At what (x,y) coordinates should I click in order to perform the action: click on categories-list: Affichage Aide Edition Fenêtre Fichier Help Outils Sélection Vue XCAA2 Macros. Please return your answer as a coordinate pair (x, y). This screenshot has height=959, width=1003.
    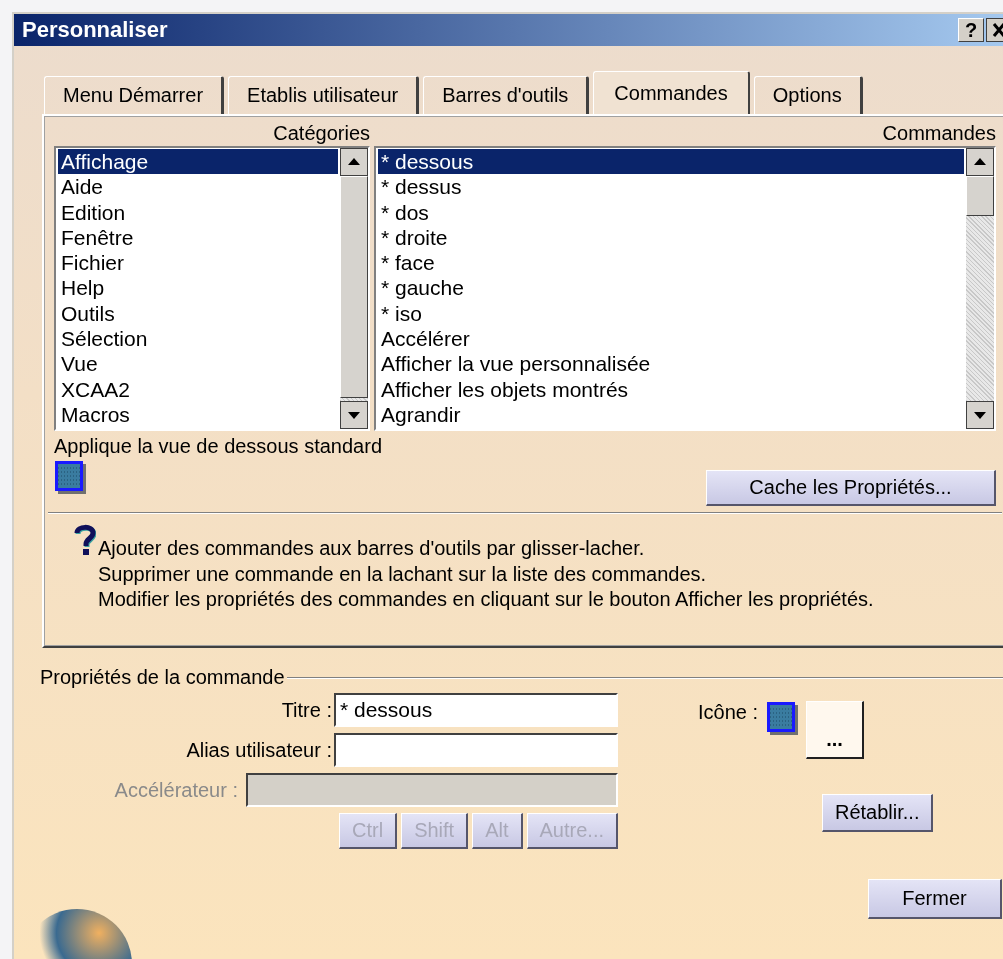
    Looking at the image, I should click on (212, 288).